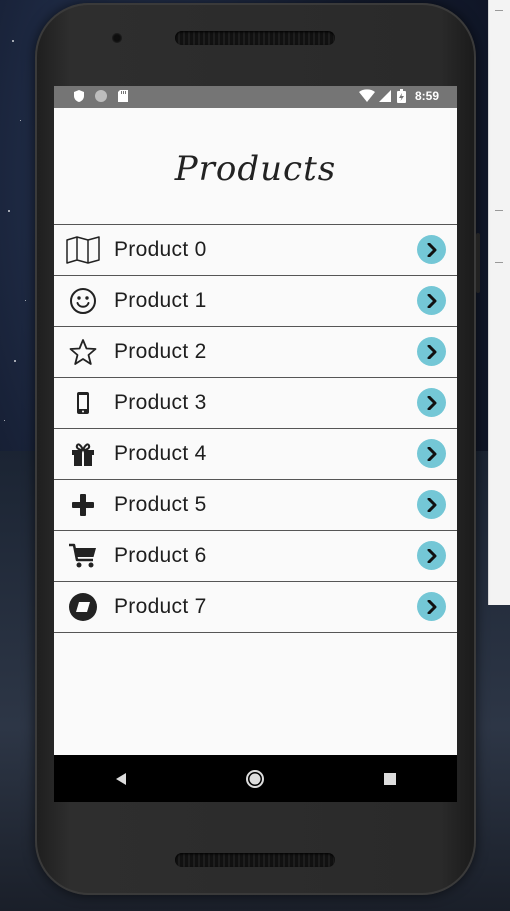  Describe the element at coordinates (160, 249) in the screenshot. I see `product-label: Product 0` at that location.